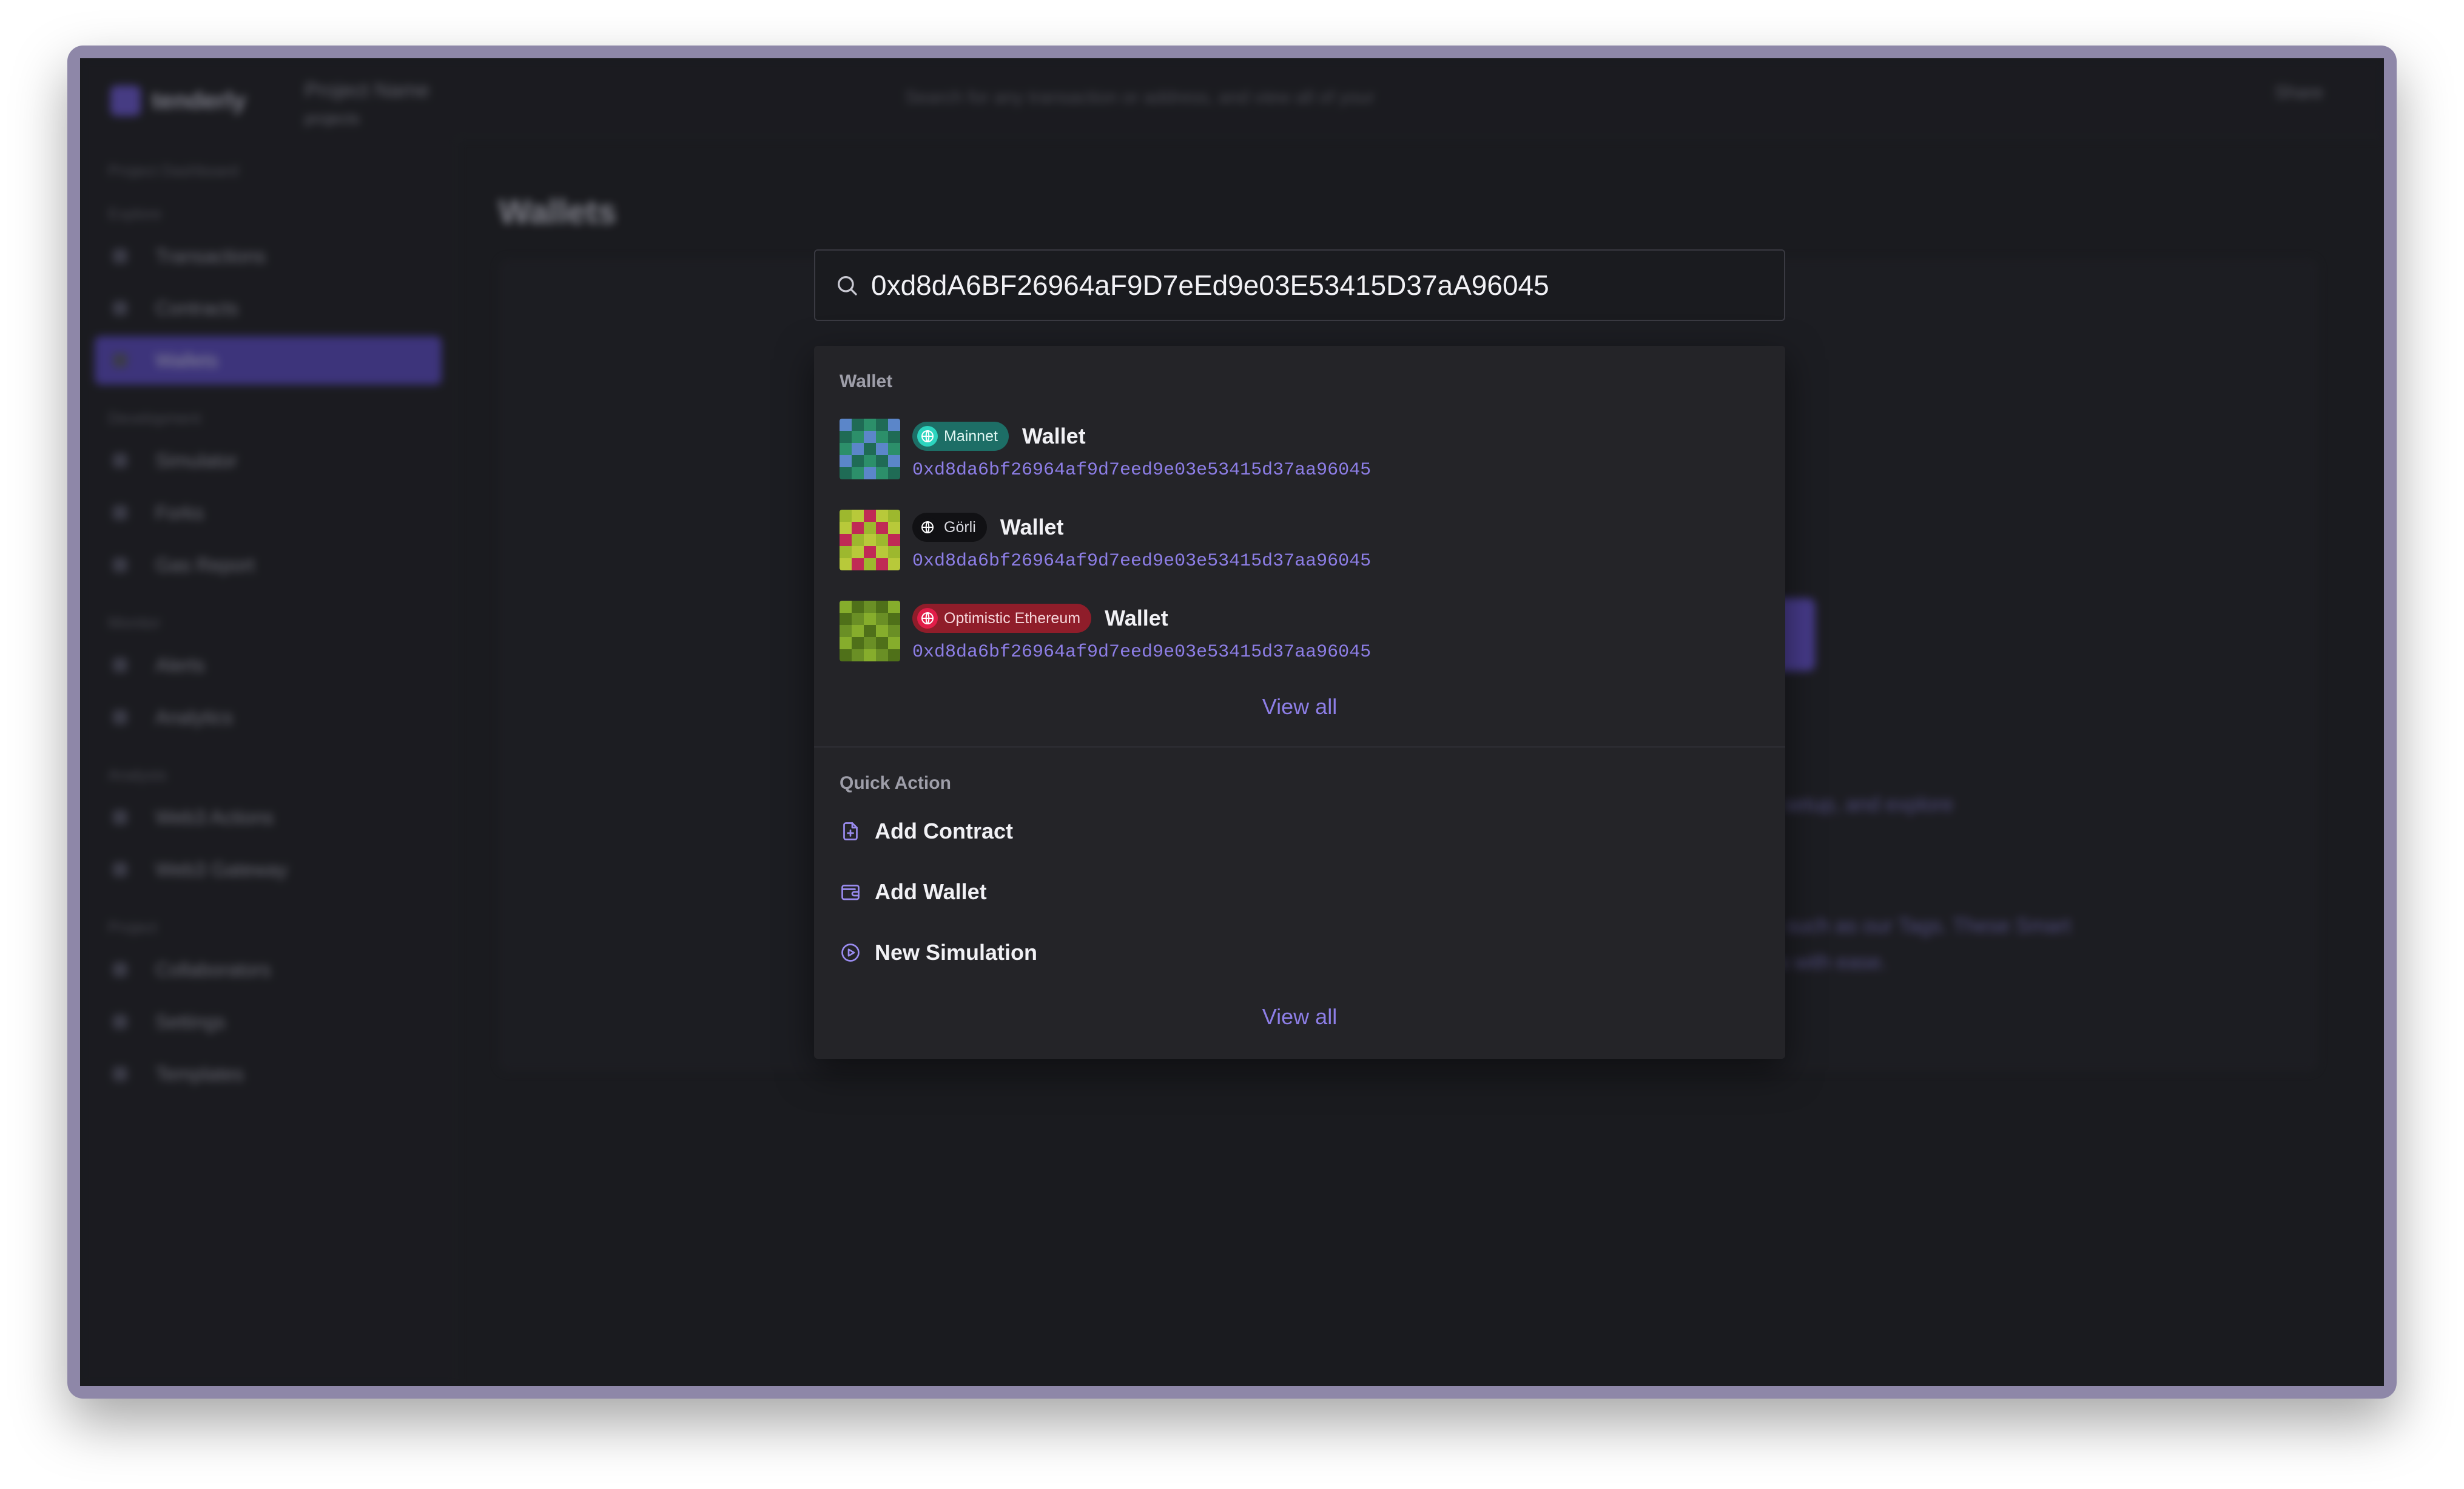 This screenshot has height=1489, width=2464. I want to click on add-contract-action: Add Contract, so click(927, 831).